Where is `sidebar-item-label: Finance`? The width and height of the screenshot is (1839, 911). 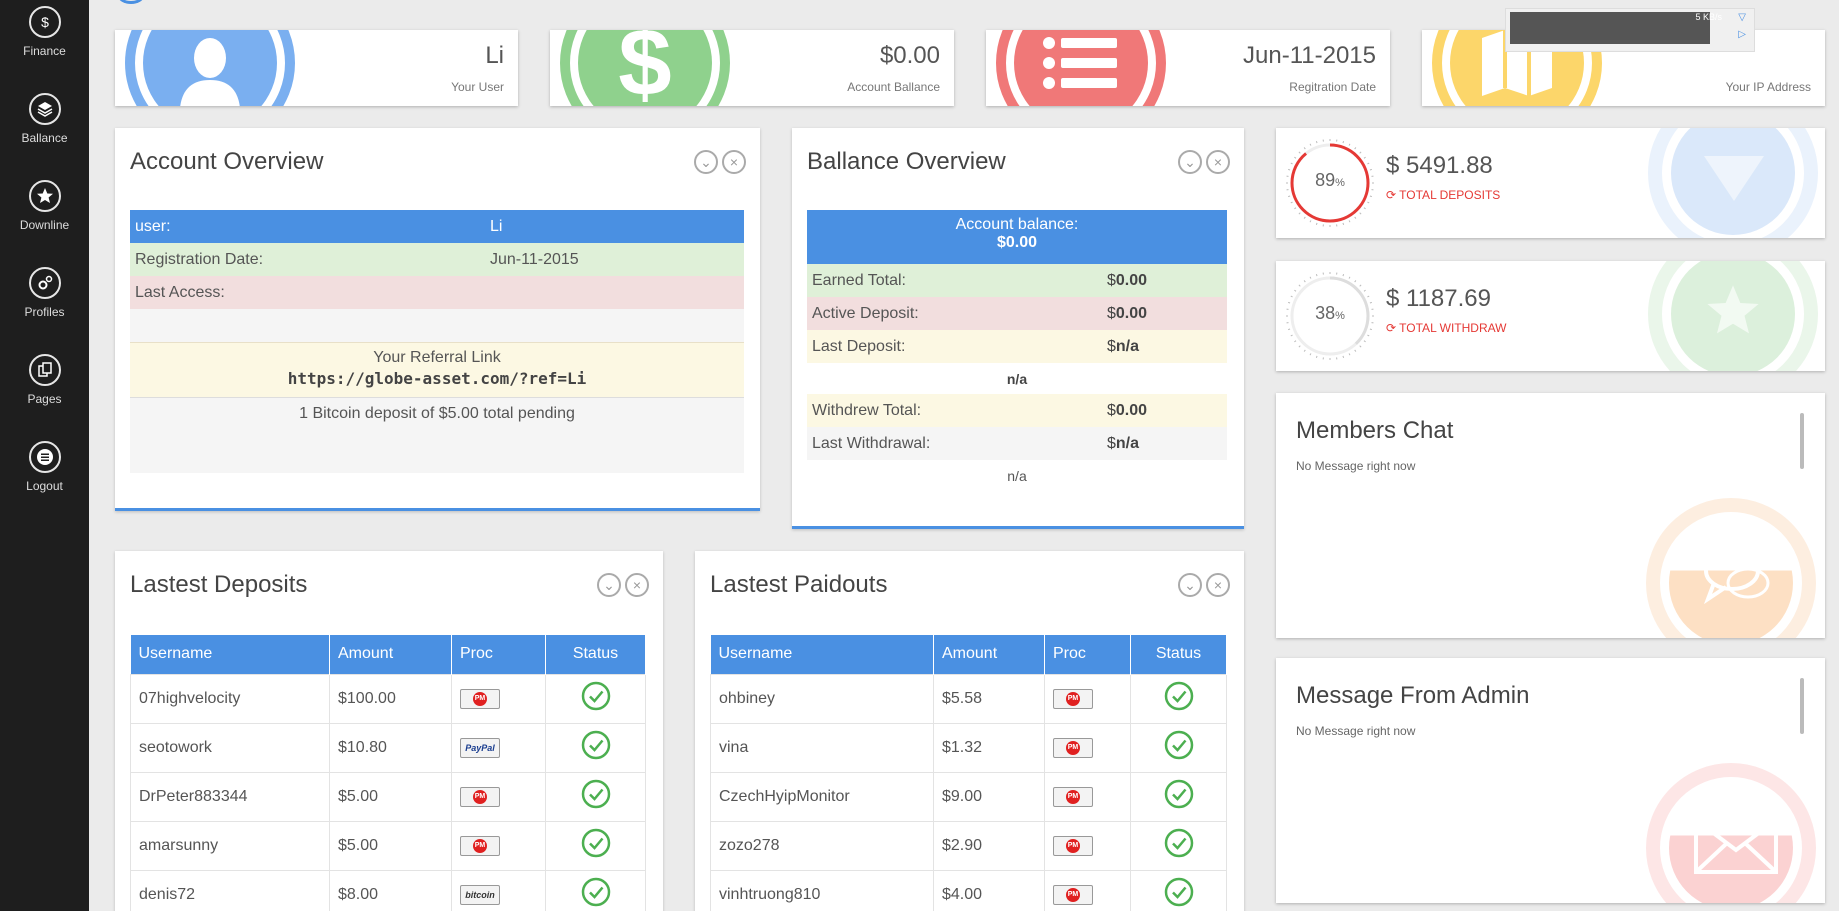
sidebar-item-label: Finance is located at coordinates (44, 51).